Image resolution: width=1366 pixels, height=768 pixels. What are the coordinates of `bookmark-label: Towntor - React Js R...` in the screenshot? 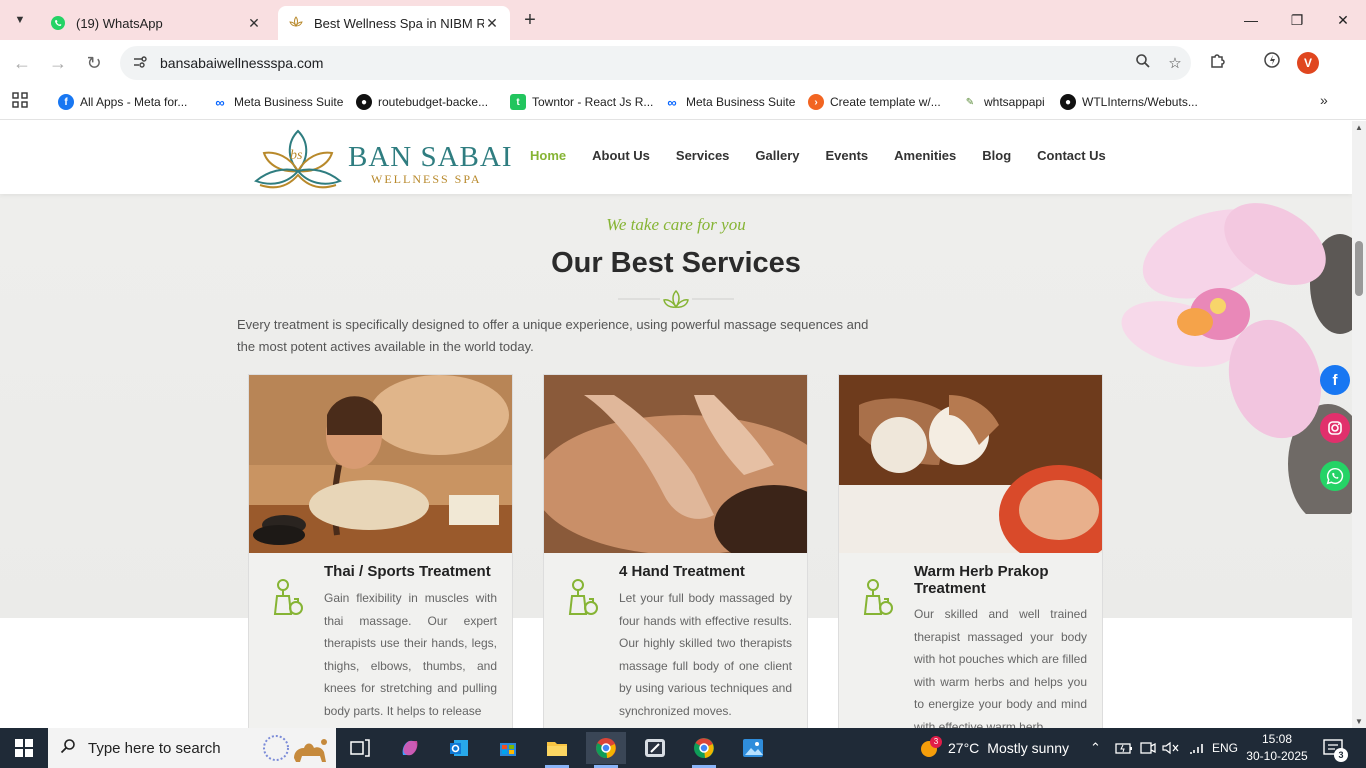 It's located at (593, 102).